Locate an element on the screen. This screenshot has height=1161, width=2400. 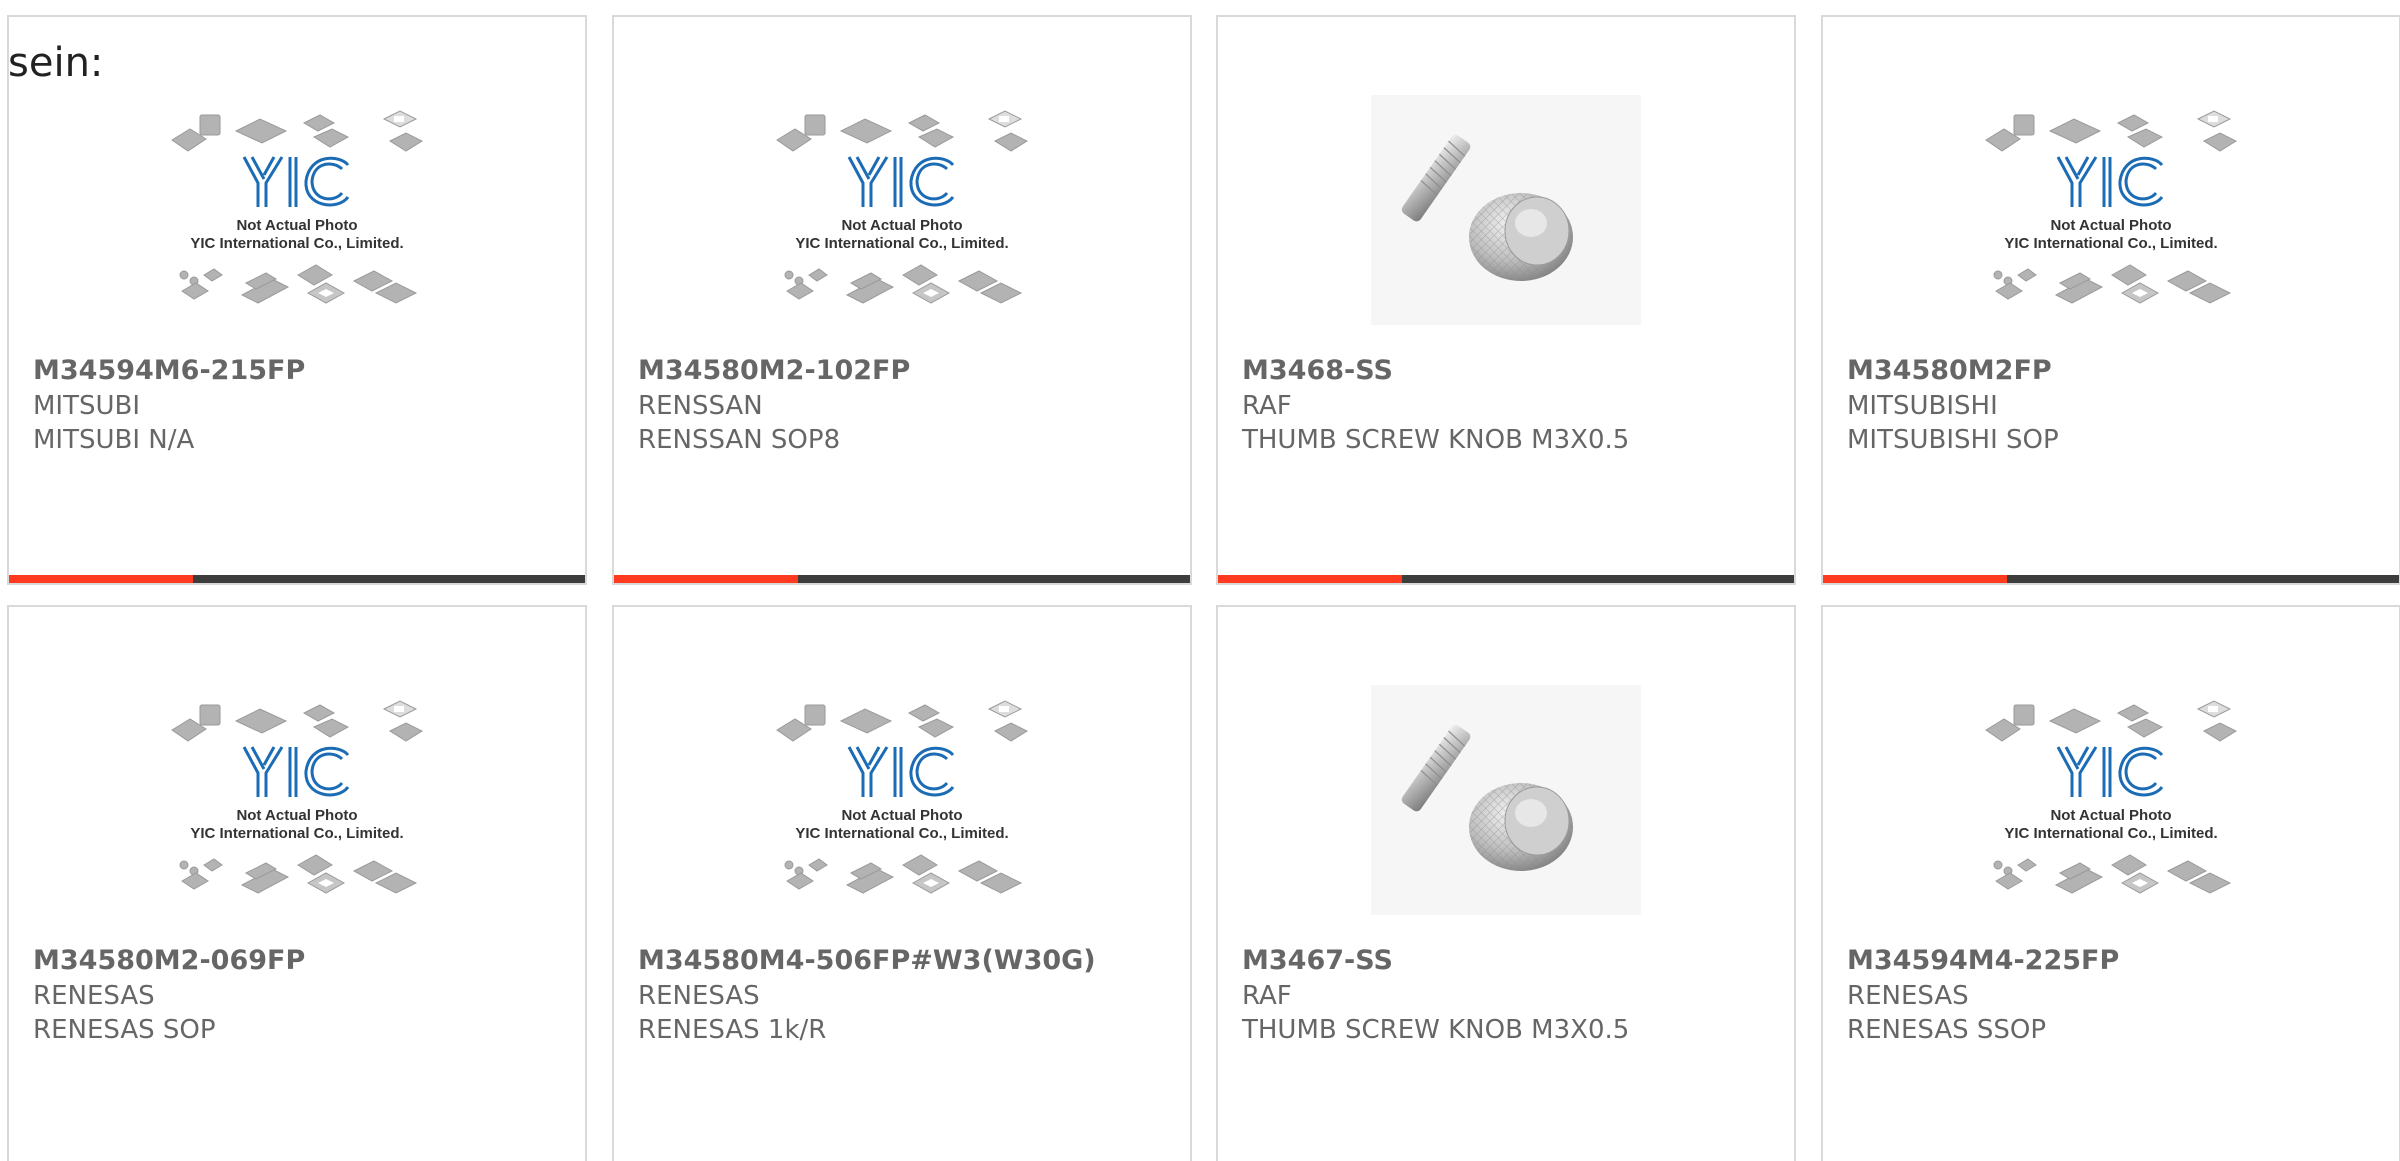
product-description: RENESAS SSOP is located at coordinates (1947, 1030).